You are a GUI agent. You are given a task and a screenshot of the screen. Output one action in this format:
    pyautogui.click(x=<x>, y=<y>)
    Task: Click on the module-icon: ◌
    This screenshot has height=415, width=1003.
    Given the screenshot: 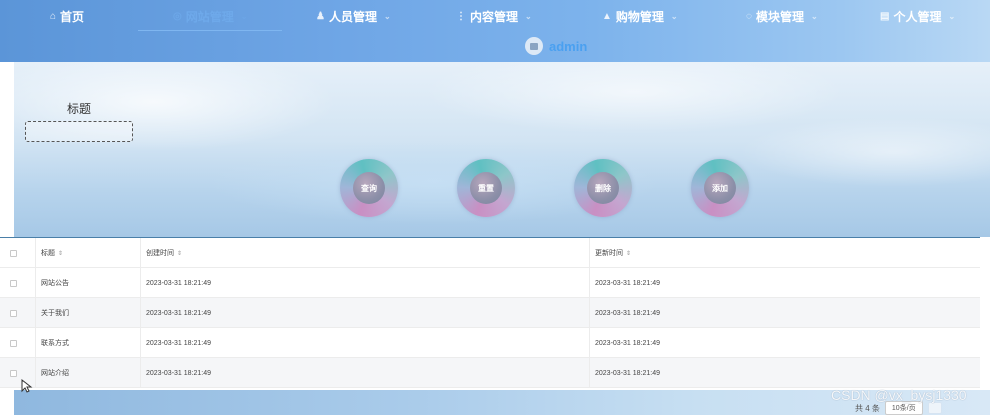 What is the action you would take?
    pyautogui.click(x=749, y=16)
    